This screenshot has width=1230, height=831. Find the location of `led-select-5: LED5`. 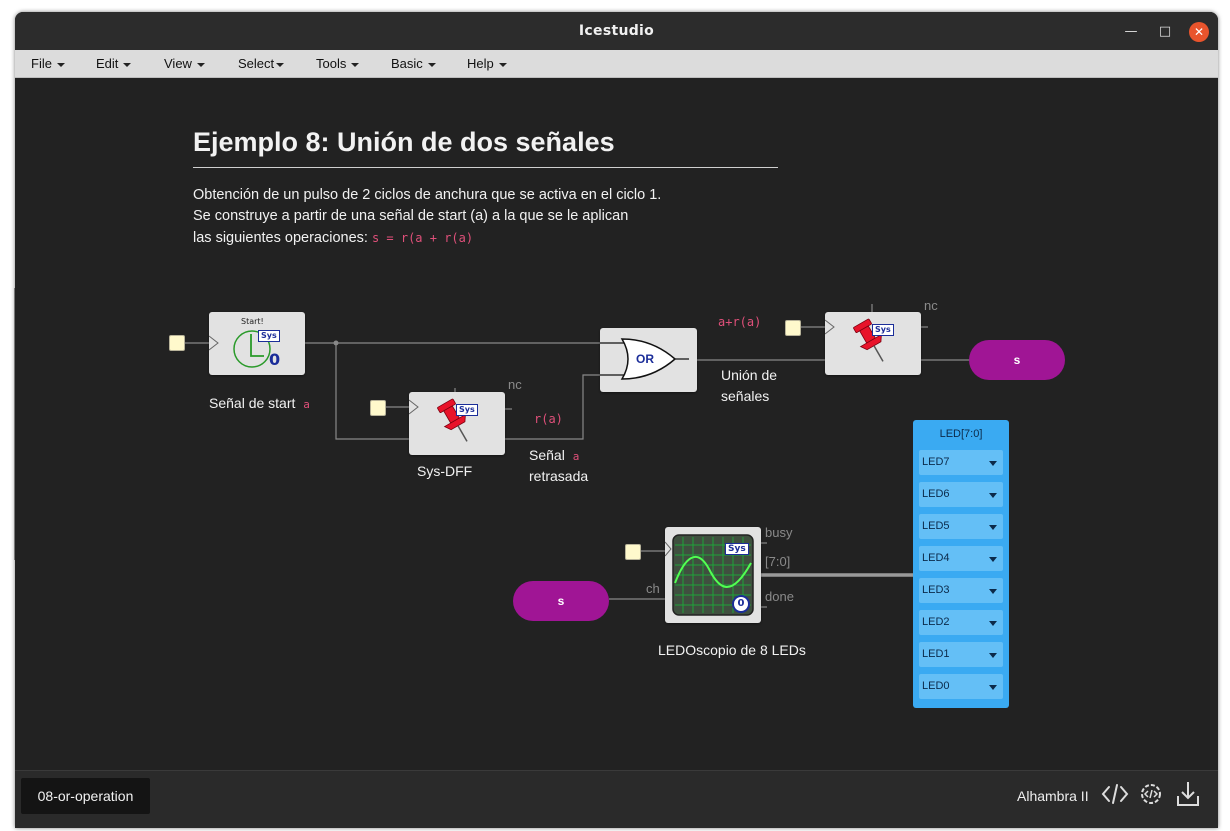

led-select-5: LED5 is located at coordinates (961, 526).